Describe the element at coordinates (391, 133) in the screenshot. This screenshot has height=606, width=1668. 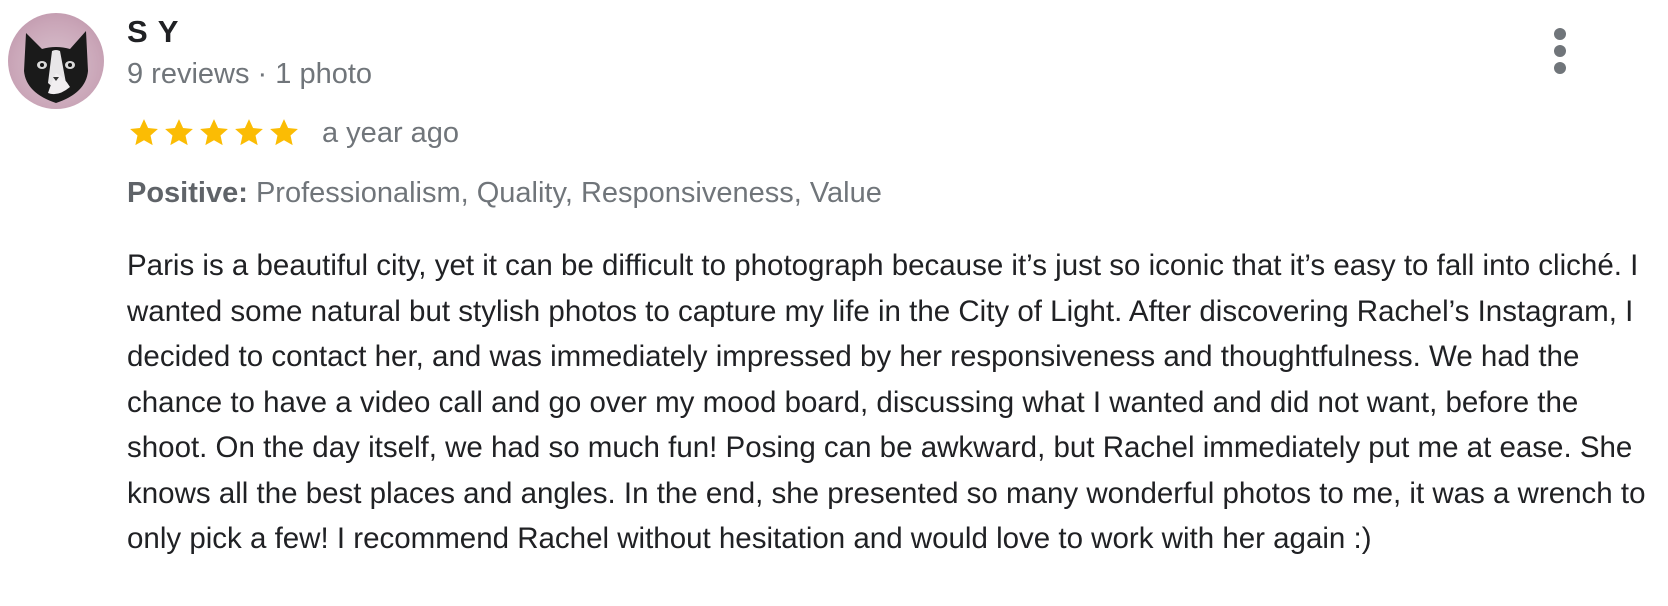
I see `review-time: a year ago` at that location.